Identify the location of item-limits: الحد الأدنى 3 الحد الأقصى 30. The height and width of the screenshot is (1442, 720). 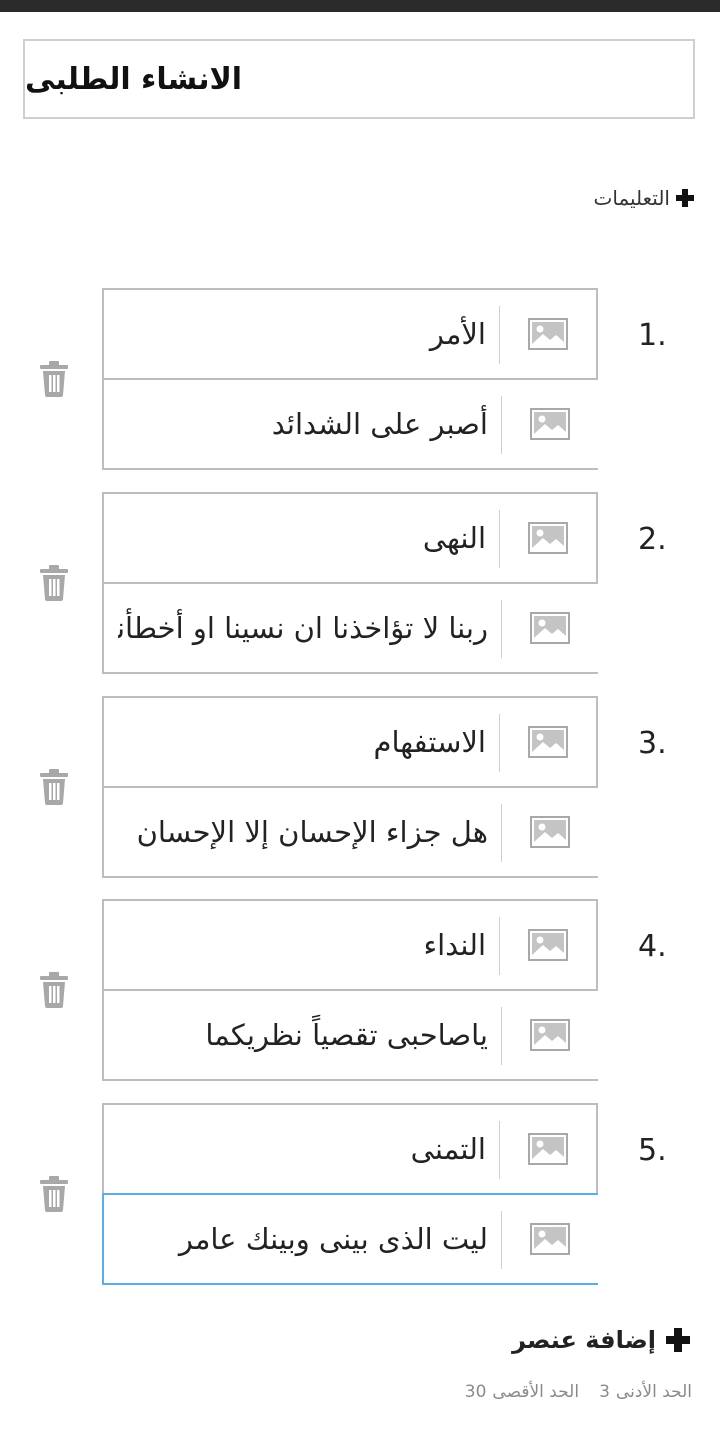
(578, 1392).